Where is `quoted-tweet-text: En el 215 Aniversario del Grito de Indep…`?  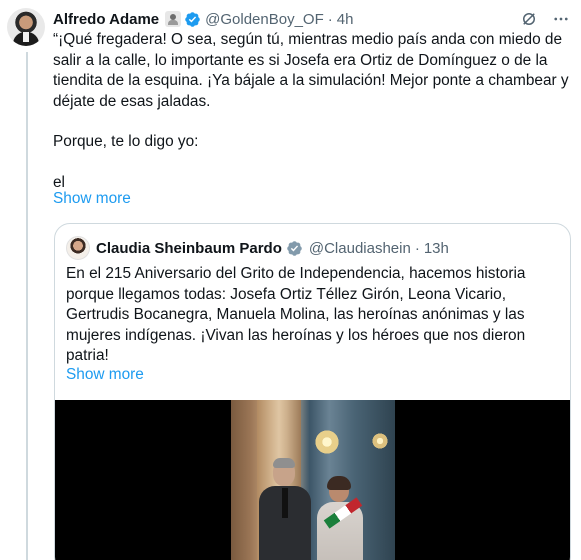
quoted-tweet-text: En el 215 Aniversario del Grito de Indep… is located at coordinates (296, 314).